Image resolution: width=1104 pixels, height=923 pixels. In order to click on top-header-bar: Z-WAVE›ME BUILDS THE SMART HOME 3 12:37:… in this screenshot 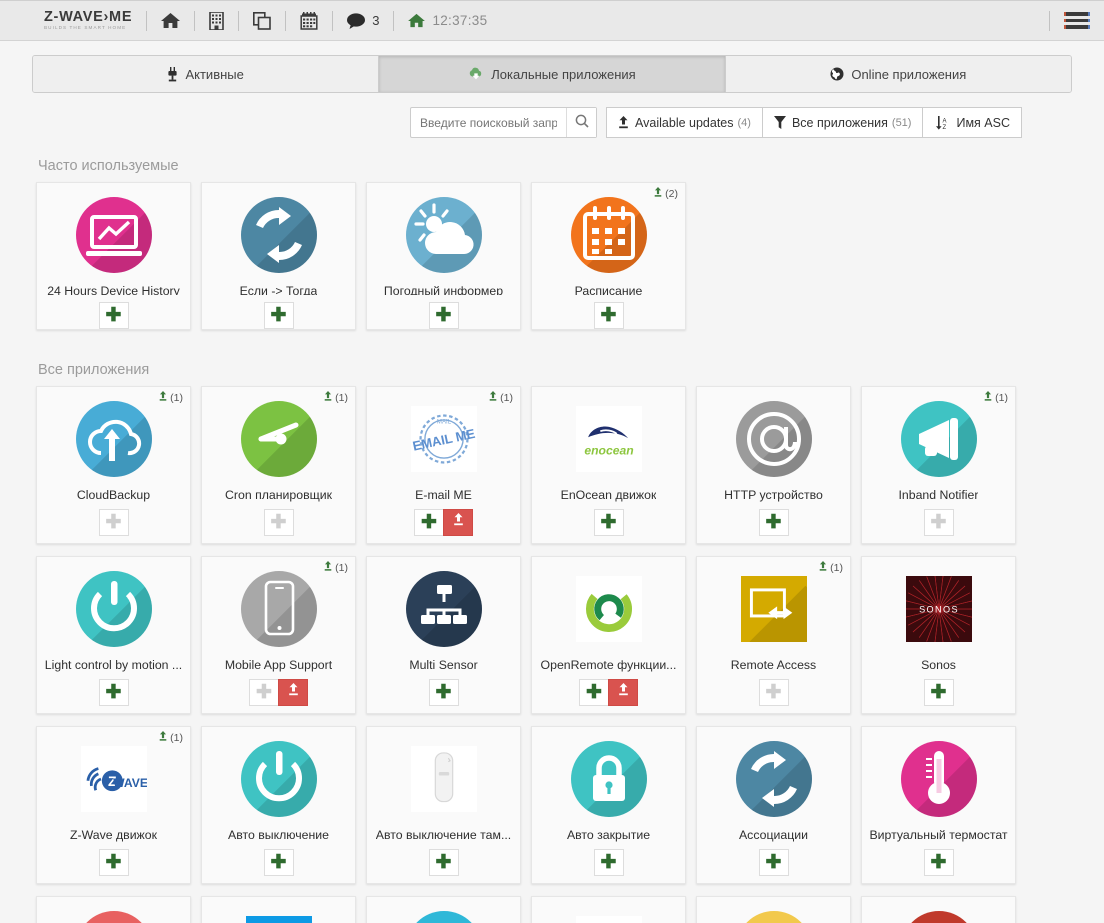, I will do `click(552, 20)`.